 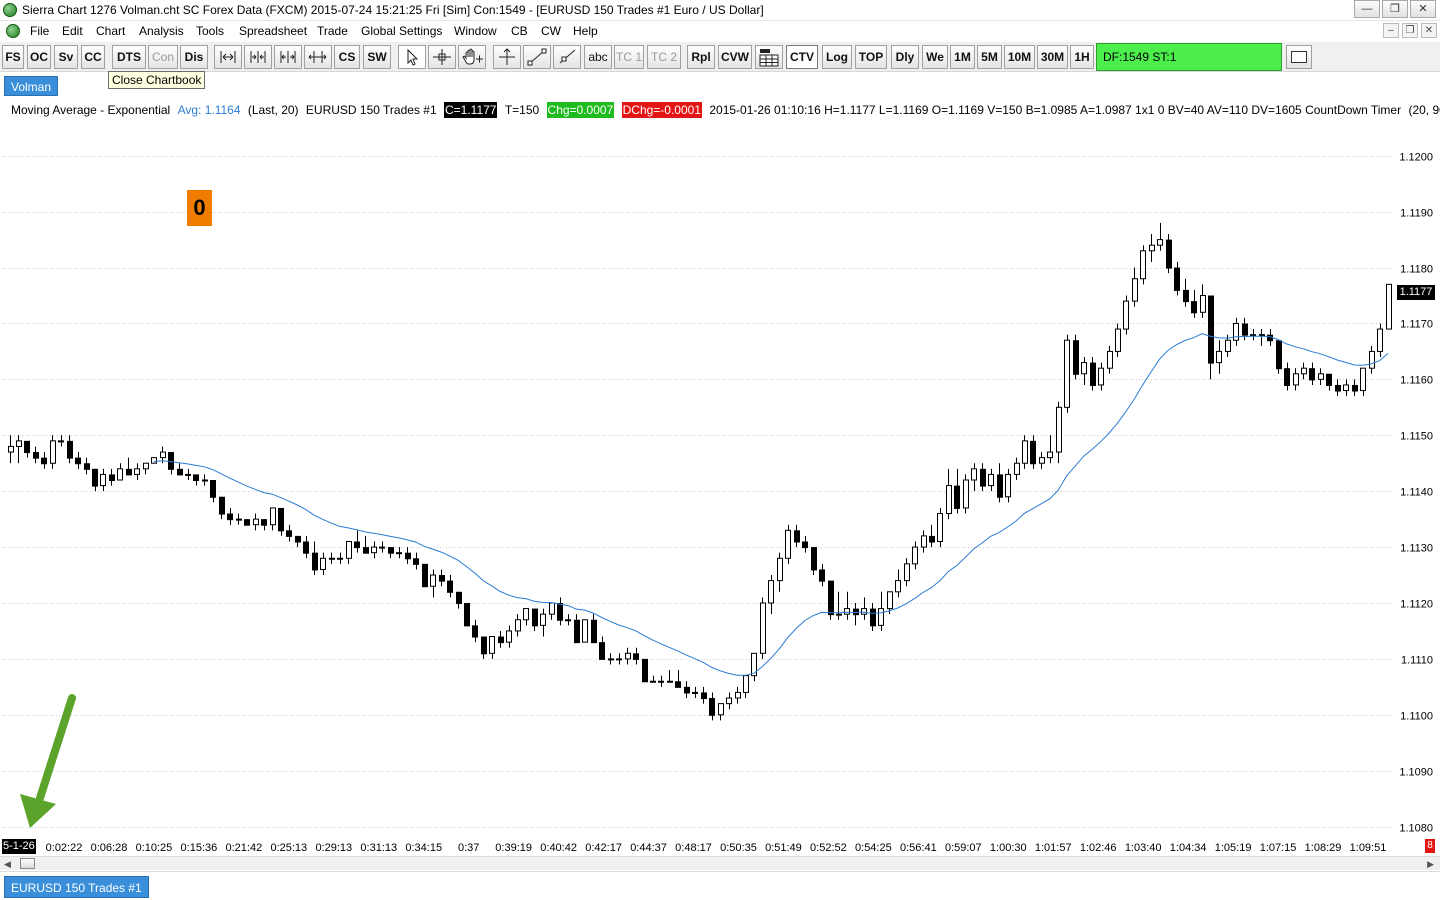 What do you see at coordinates (39, 57) in the screenshot?
I see `oc-button: OC` at bounding box center [39, 57].